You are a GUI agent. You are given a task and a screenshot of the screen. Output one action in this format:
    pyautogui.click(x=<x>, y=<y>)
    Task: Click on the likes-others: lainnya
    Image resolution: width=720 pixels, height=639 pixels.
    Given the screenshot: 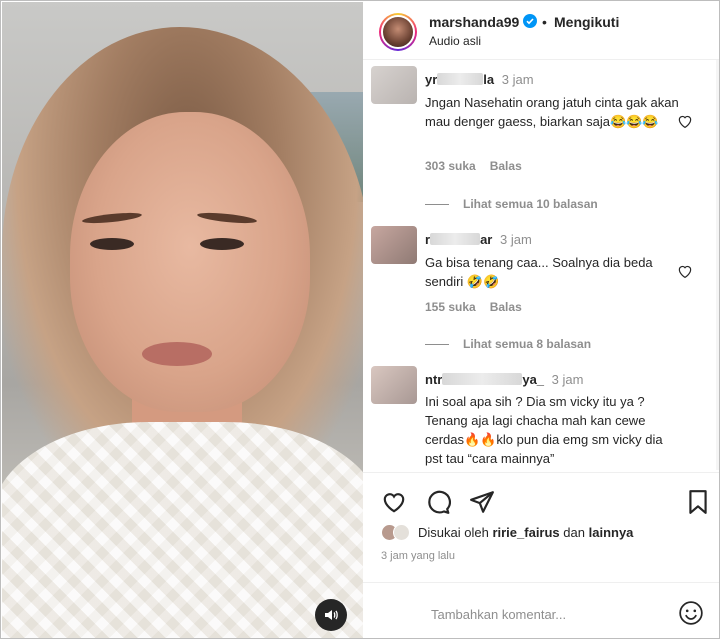 What is the action you would take?
    pyautogui.click(x=611, y=532)
    